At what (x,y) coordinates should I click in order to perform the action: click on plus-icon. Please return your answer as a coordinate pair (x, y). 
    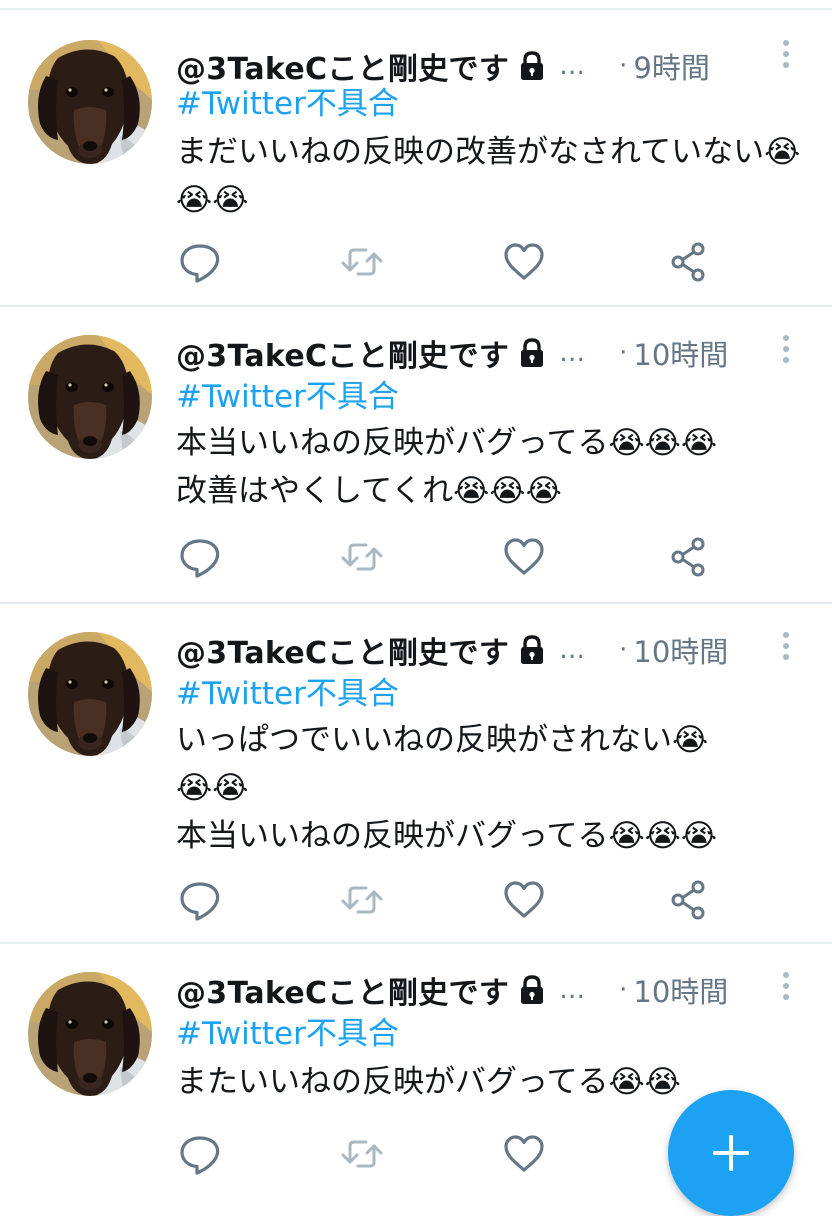
    Looking at the image, I should click on (731, 1153).